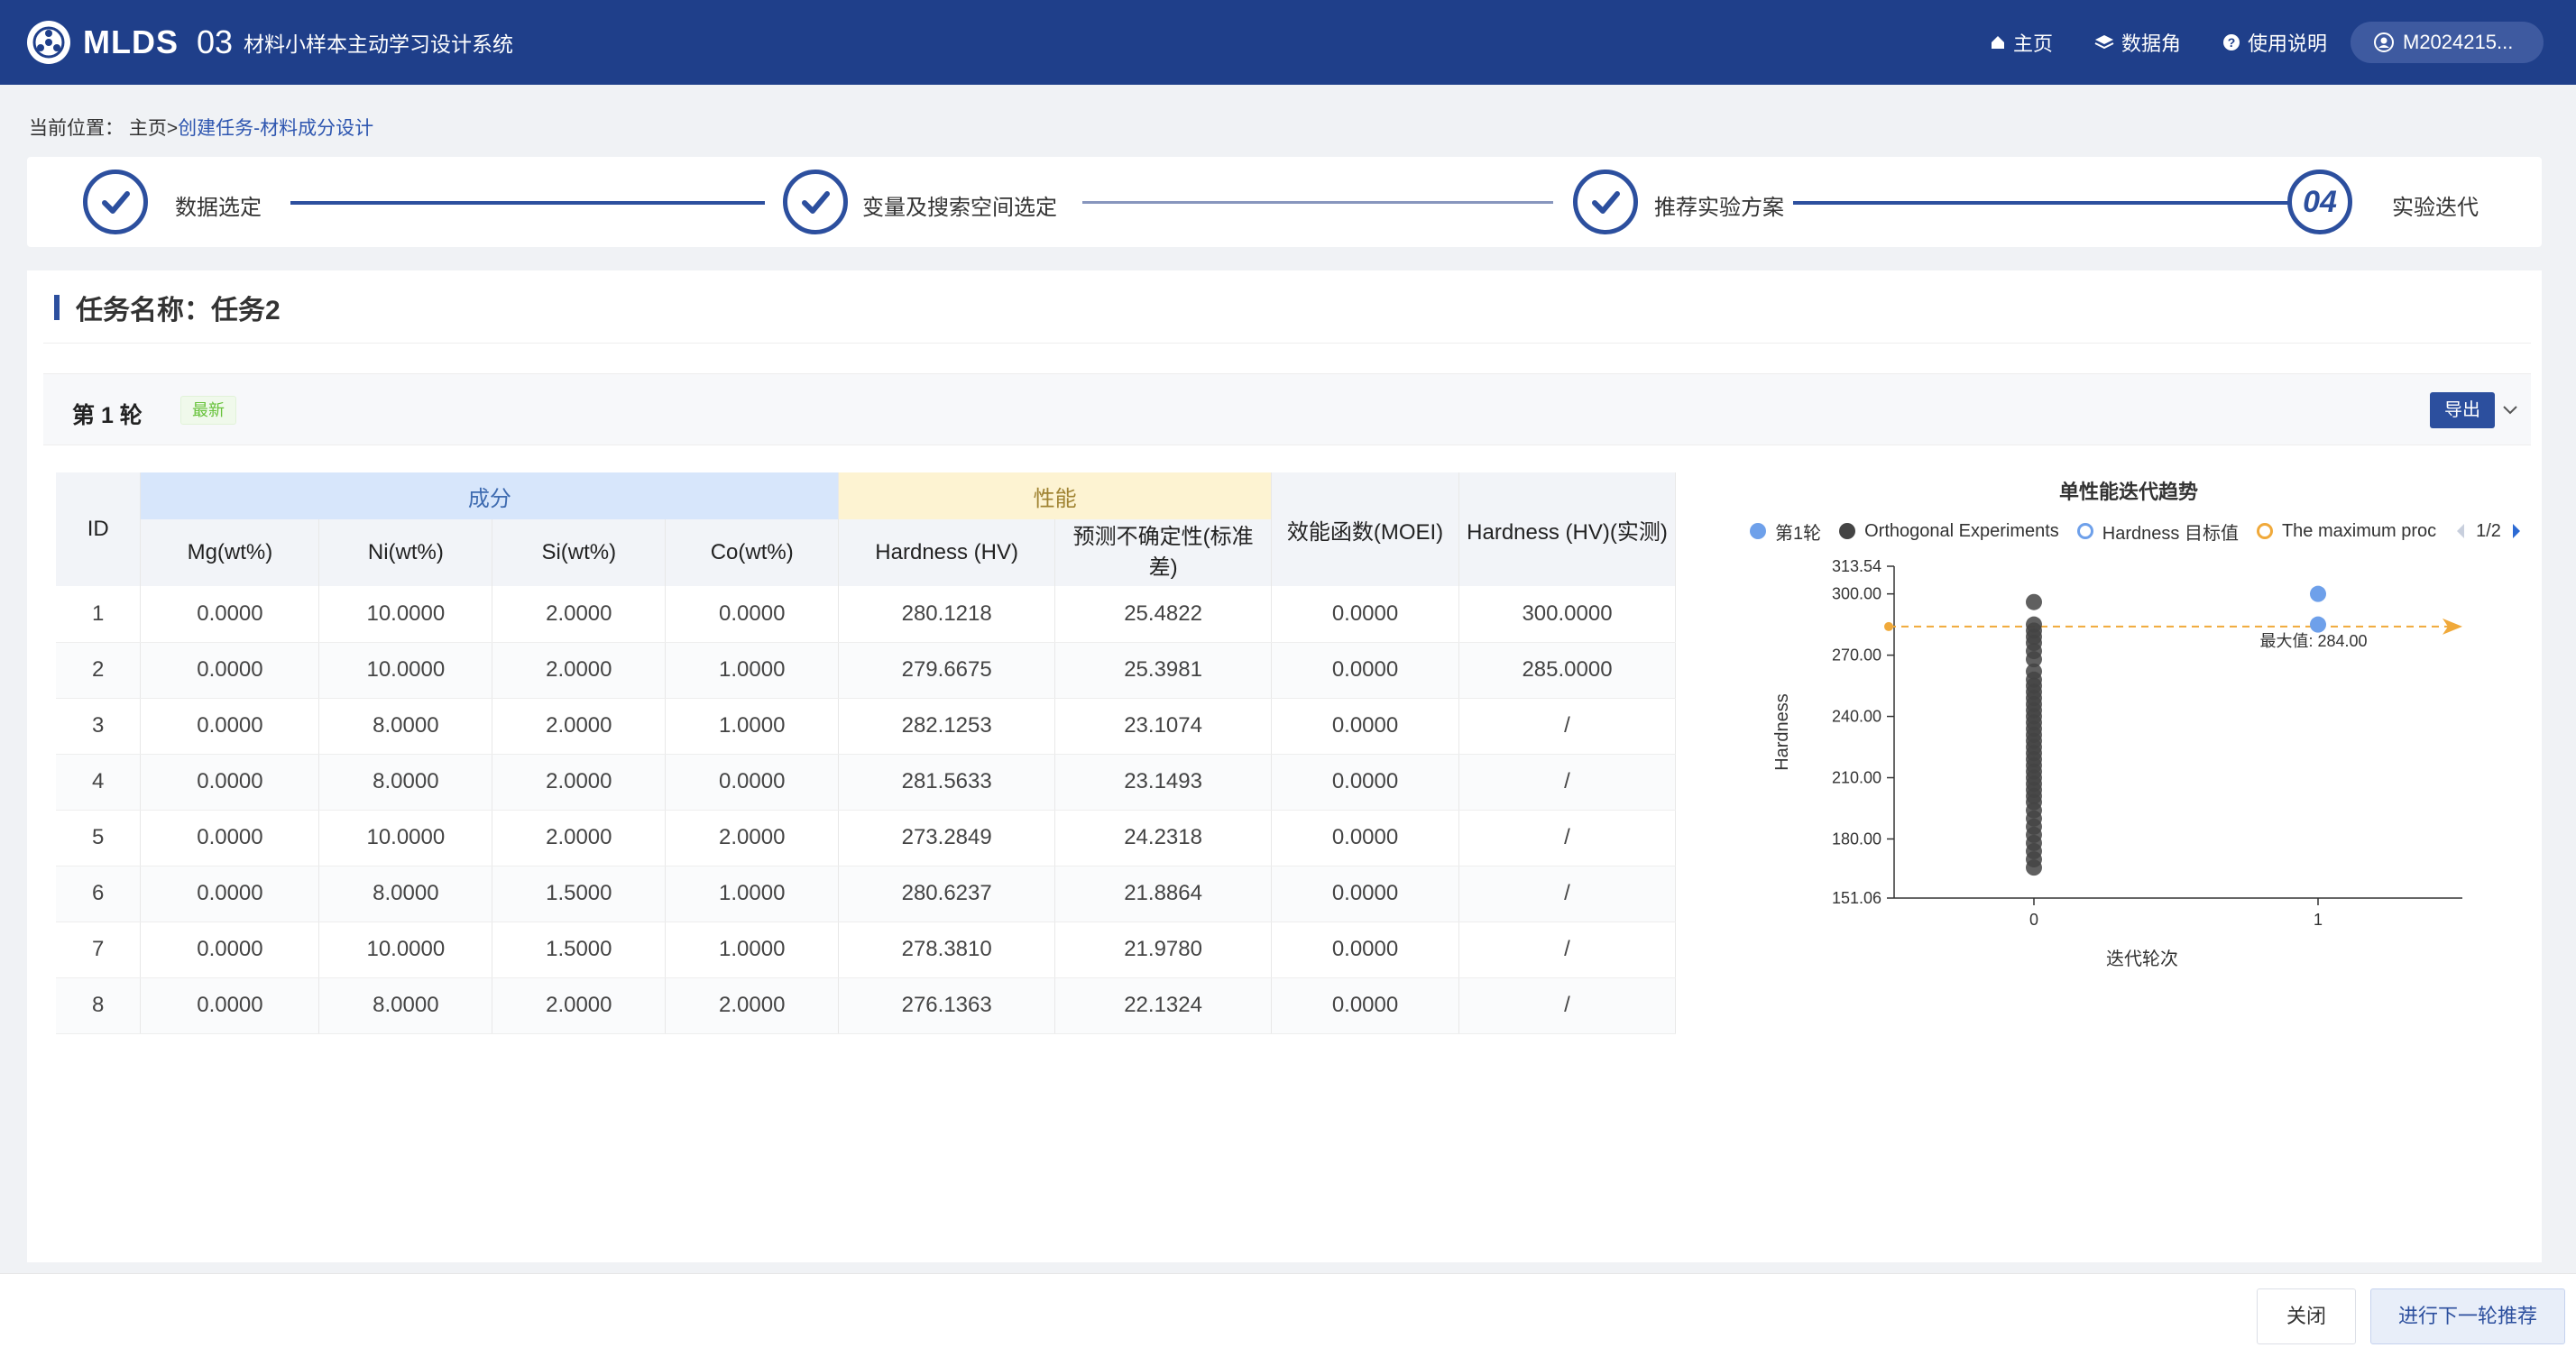 Image resolution: width=2576 pixels, height=1357 pixels. What do you see at coordinates (1164, 614) in the screenshot?
I see `table-cell: 25.4822` at bounding box center [1164, 614].